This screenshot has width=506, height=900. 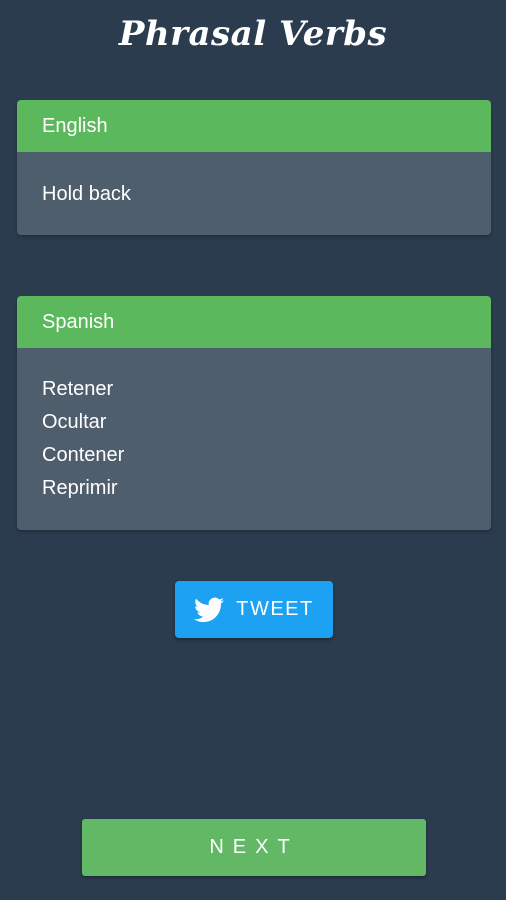 I want to click on spanish-card-header: Spanish, so click(x=254, y=322).